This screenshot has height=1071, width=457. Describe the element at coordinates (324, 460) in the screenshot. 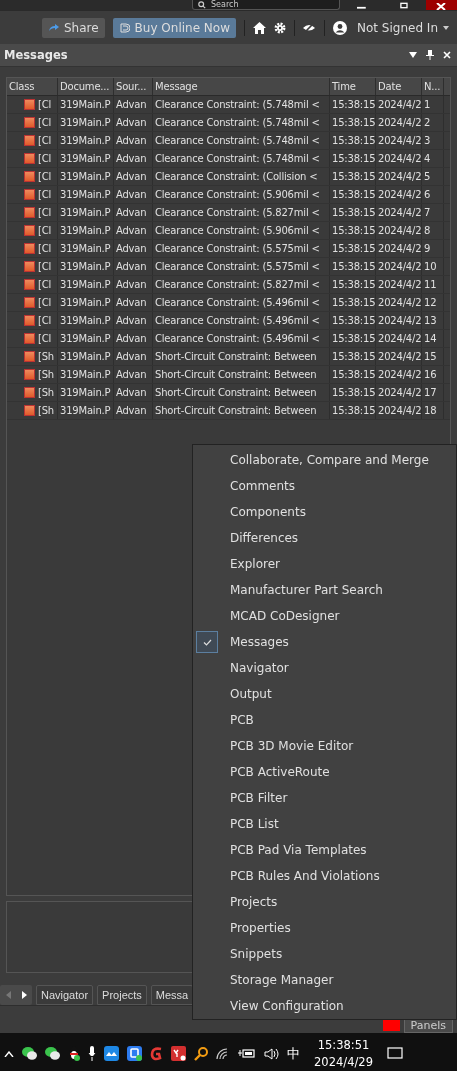

I see `menu-item: Collaborate, Compare and Merge` at that location.